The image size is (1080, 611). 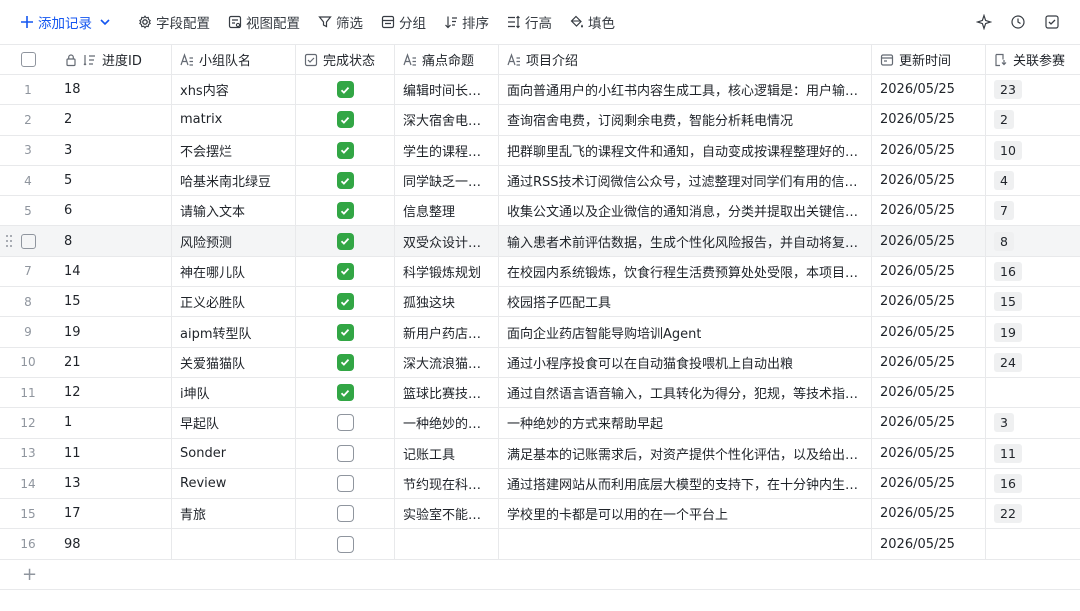 What do you see at coordinates (114, 120) in the screenshot?
I see `cell-id: 2` at bounding box center [114, 120].